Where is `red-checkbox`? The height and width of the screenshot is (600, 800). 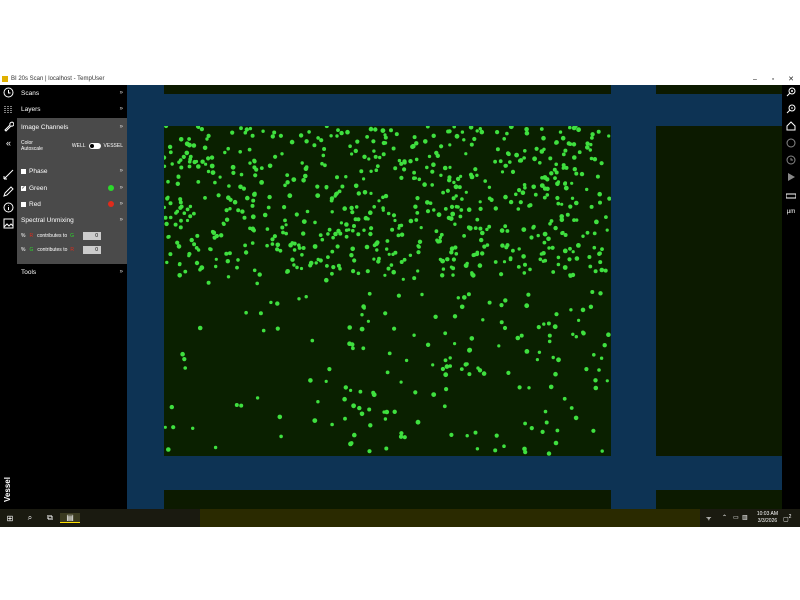 red-checkbox is located at coordinates (23, 204).